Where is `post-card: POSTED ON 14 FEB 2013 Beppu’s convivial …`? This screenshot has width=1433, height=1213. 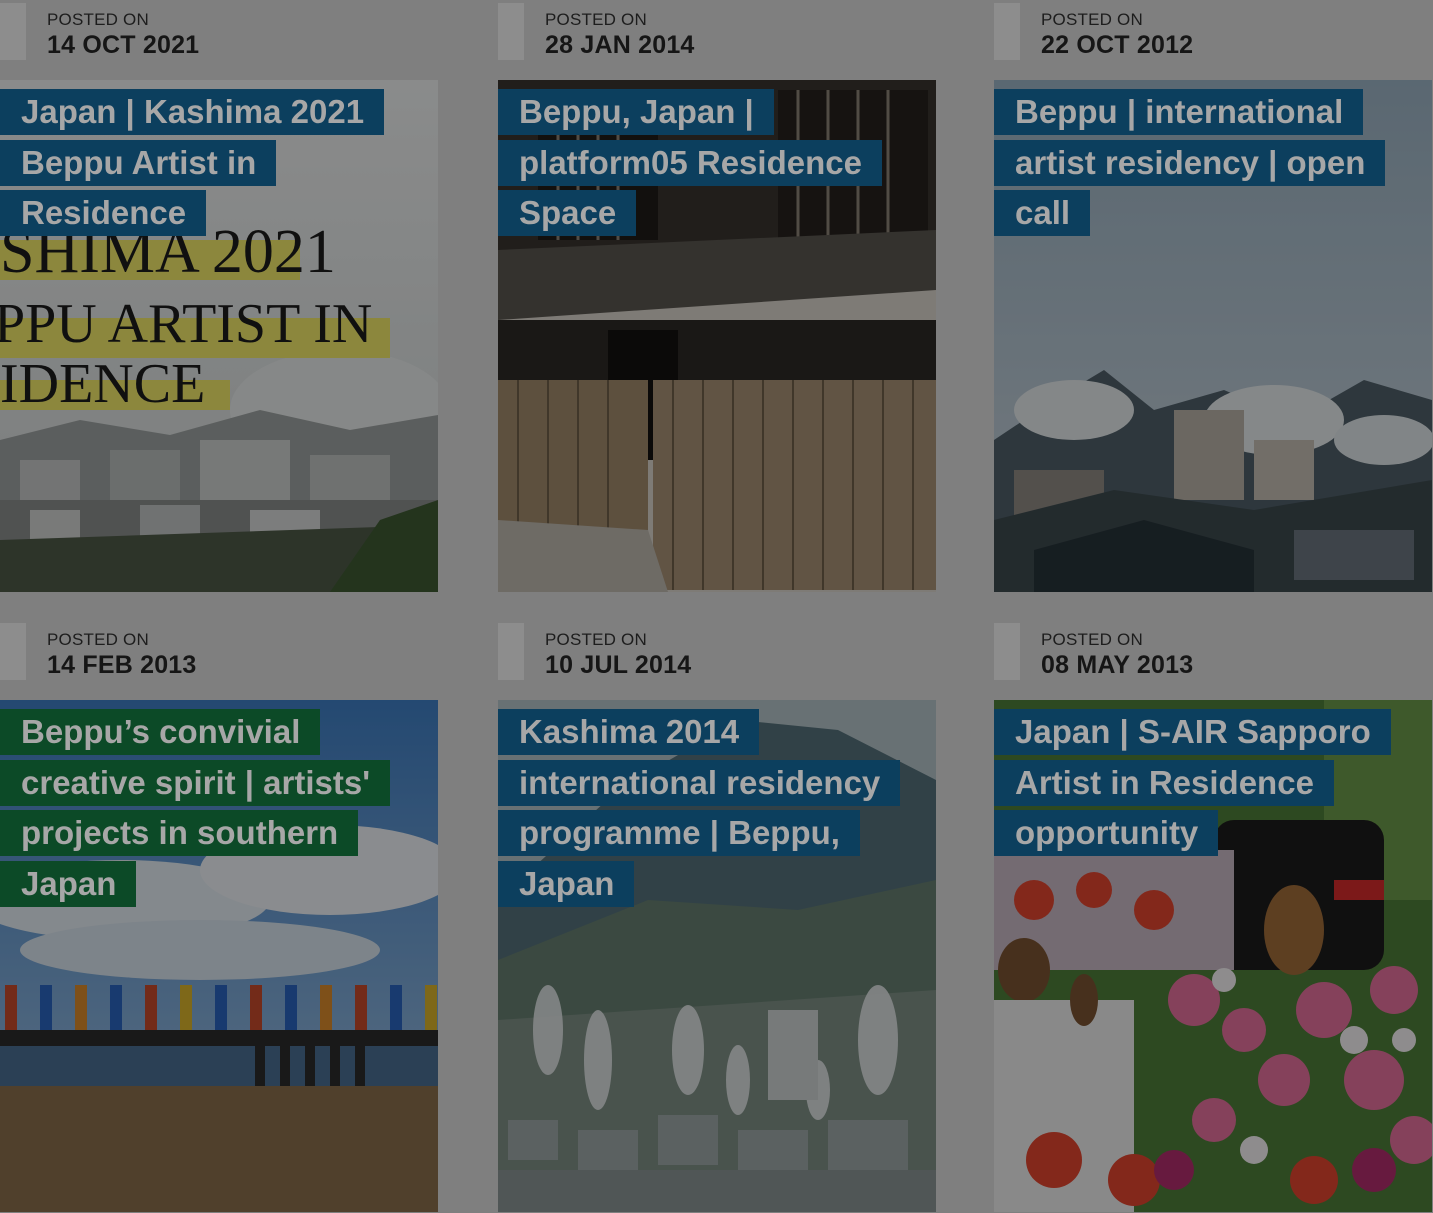 post-card: POSTED ON 14 FEB 2013 Beppu’s convivial … is located at coordinates (219, 916).